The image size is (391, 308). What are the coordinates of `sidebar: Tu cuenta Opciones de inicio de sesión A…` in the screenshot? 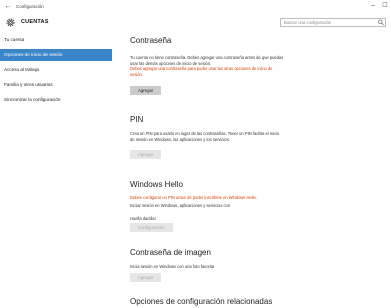 It's located at (56, 71).